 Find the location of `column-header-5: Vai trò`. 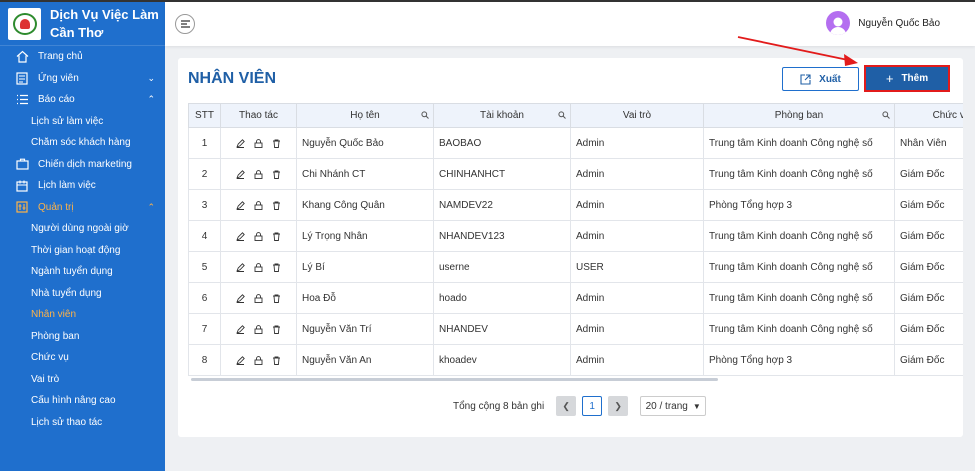

column-header-5: Vai trò is located at coordinates (637, 115).